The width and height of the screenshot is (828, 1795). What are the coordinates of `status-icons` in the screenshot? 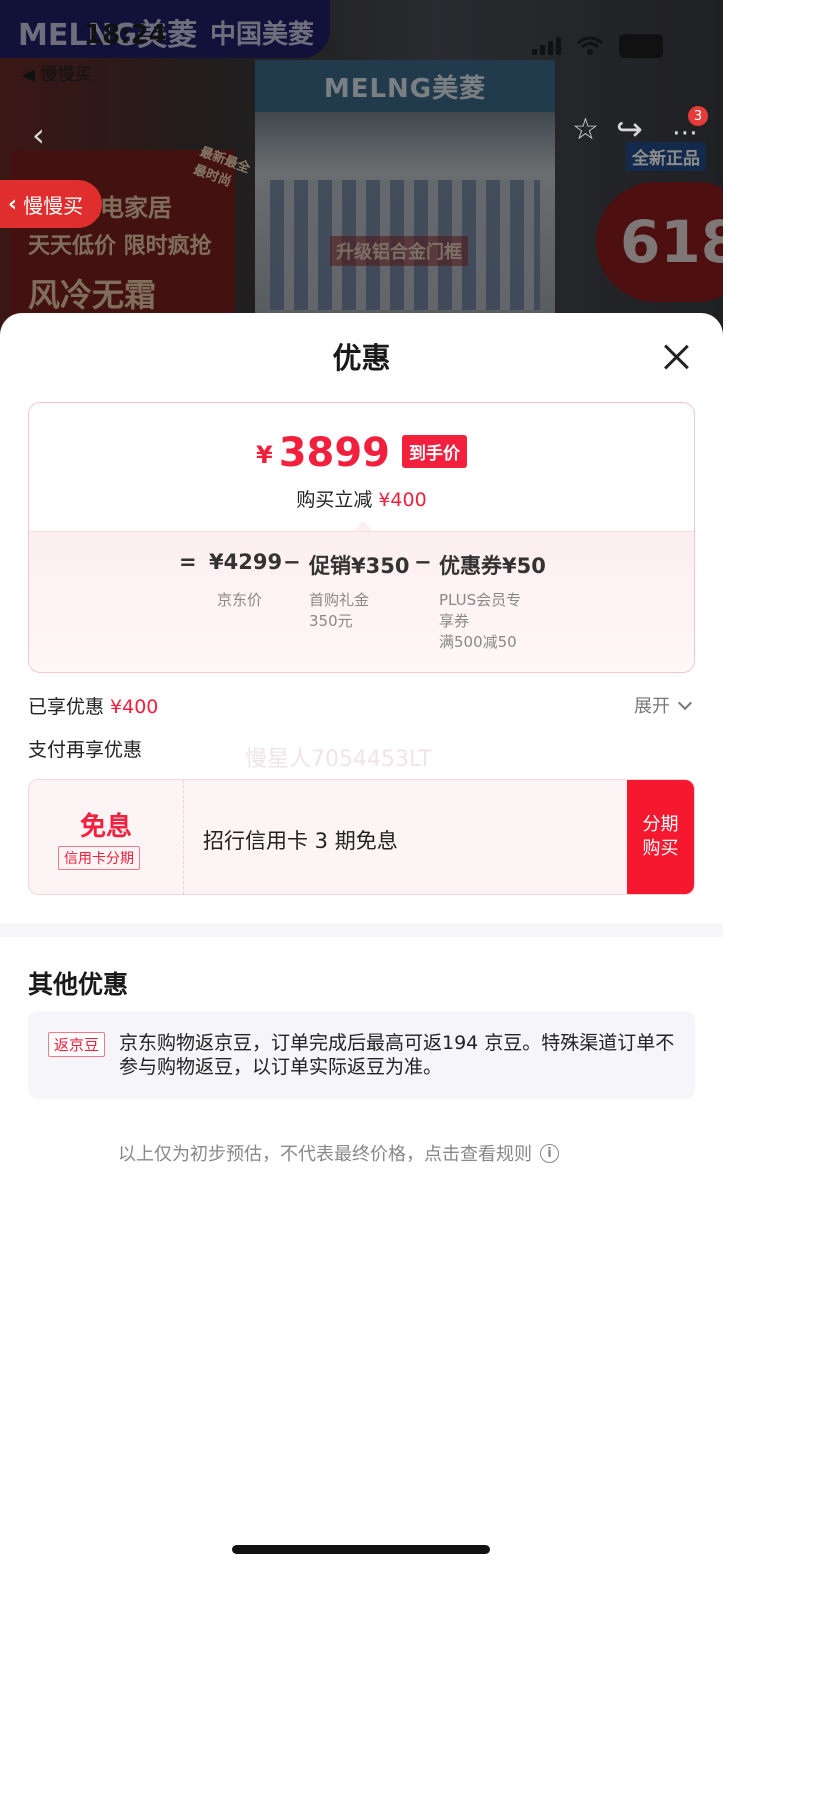 It's located at (597, 46).